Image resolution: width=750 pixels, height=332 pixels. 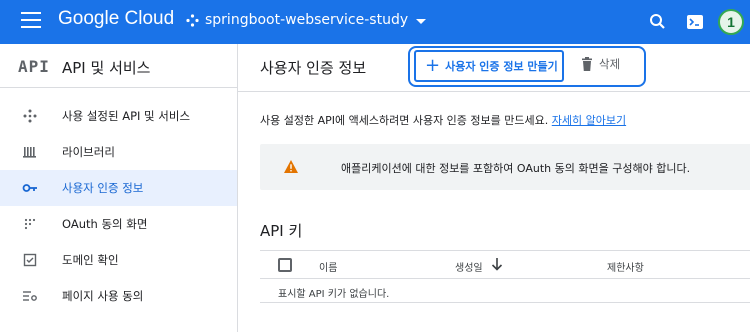 What do you see at coordinates (30, 116) in the screenshot?
I see `diamond-arrows-icon` at bounding box center [30, 116].